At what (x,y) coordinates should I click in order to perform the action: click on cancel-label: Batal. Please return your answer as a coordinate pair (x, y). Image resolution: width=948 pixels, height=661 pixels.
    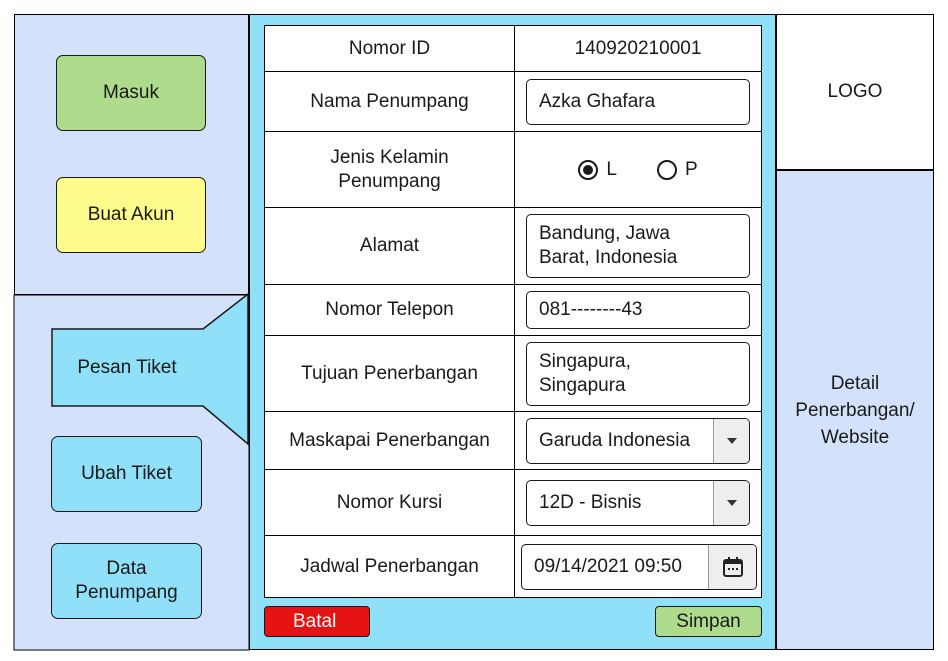
    Looking at the image, I should click on (315, 621).